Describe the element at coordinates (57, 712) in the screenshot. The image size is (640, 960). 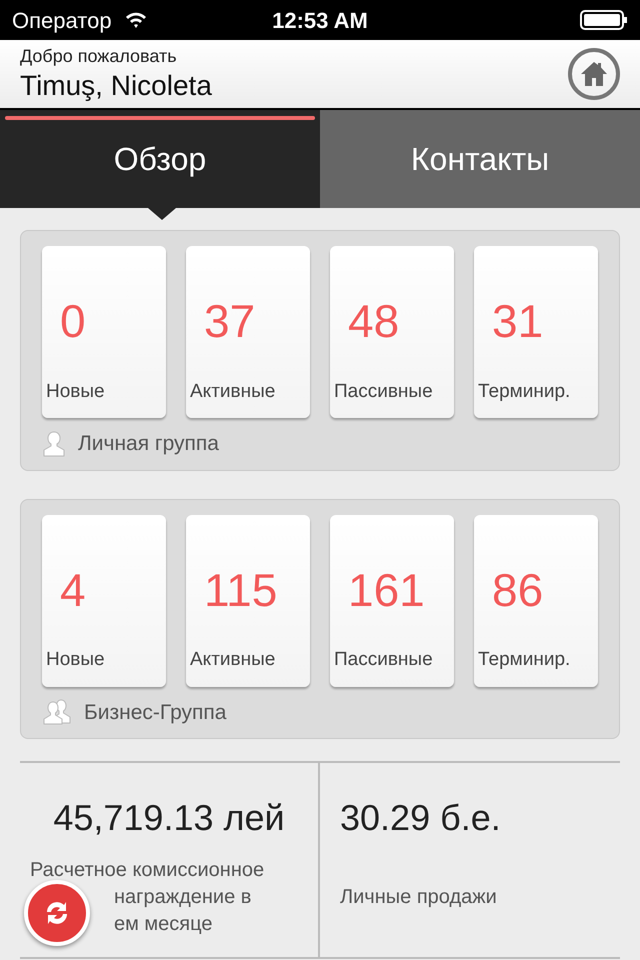
I see `people-icon` at that location.